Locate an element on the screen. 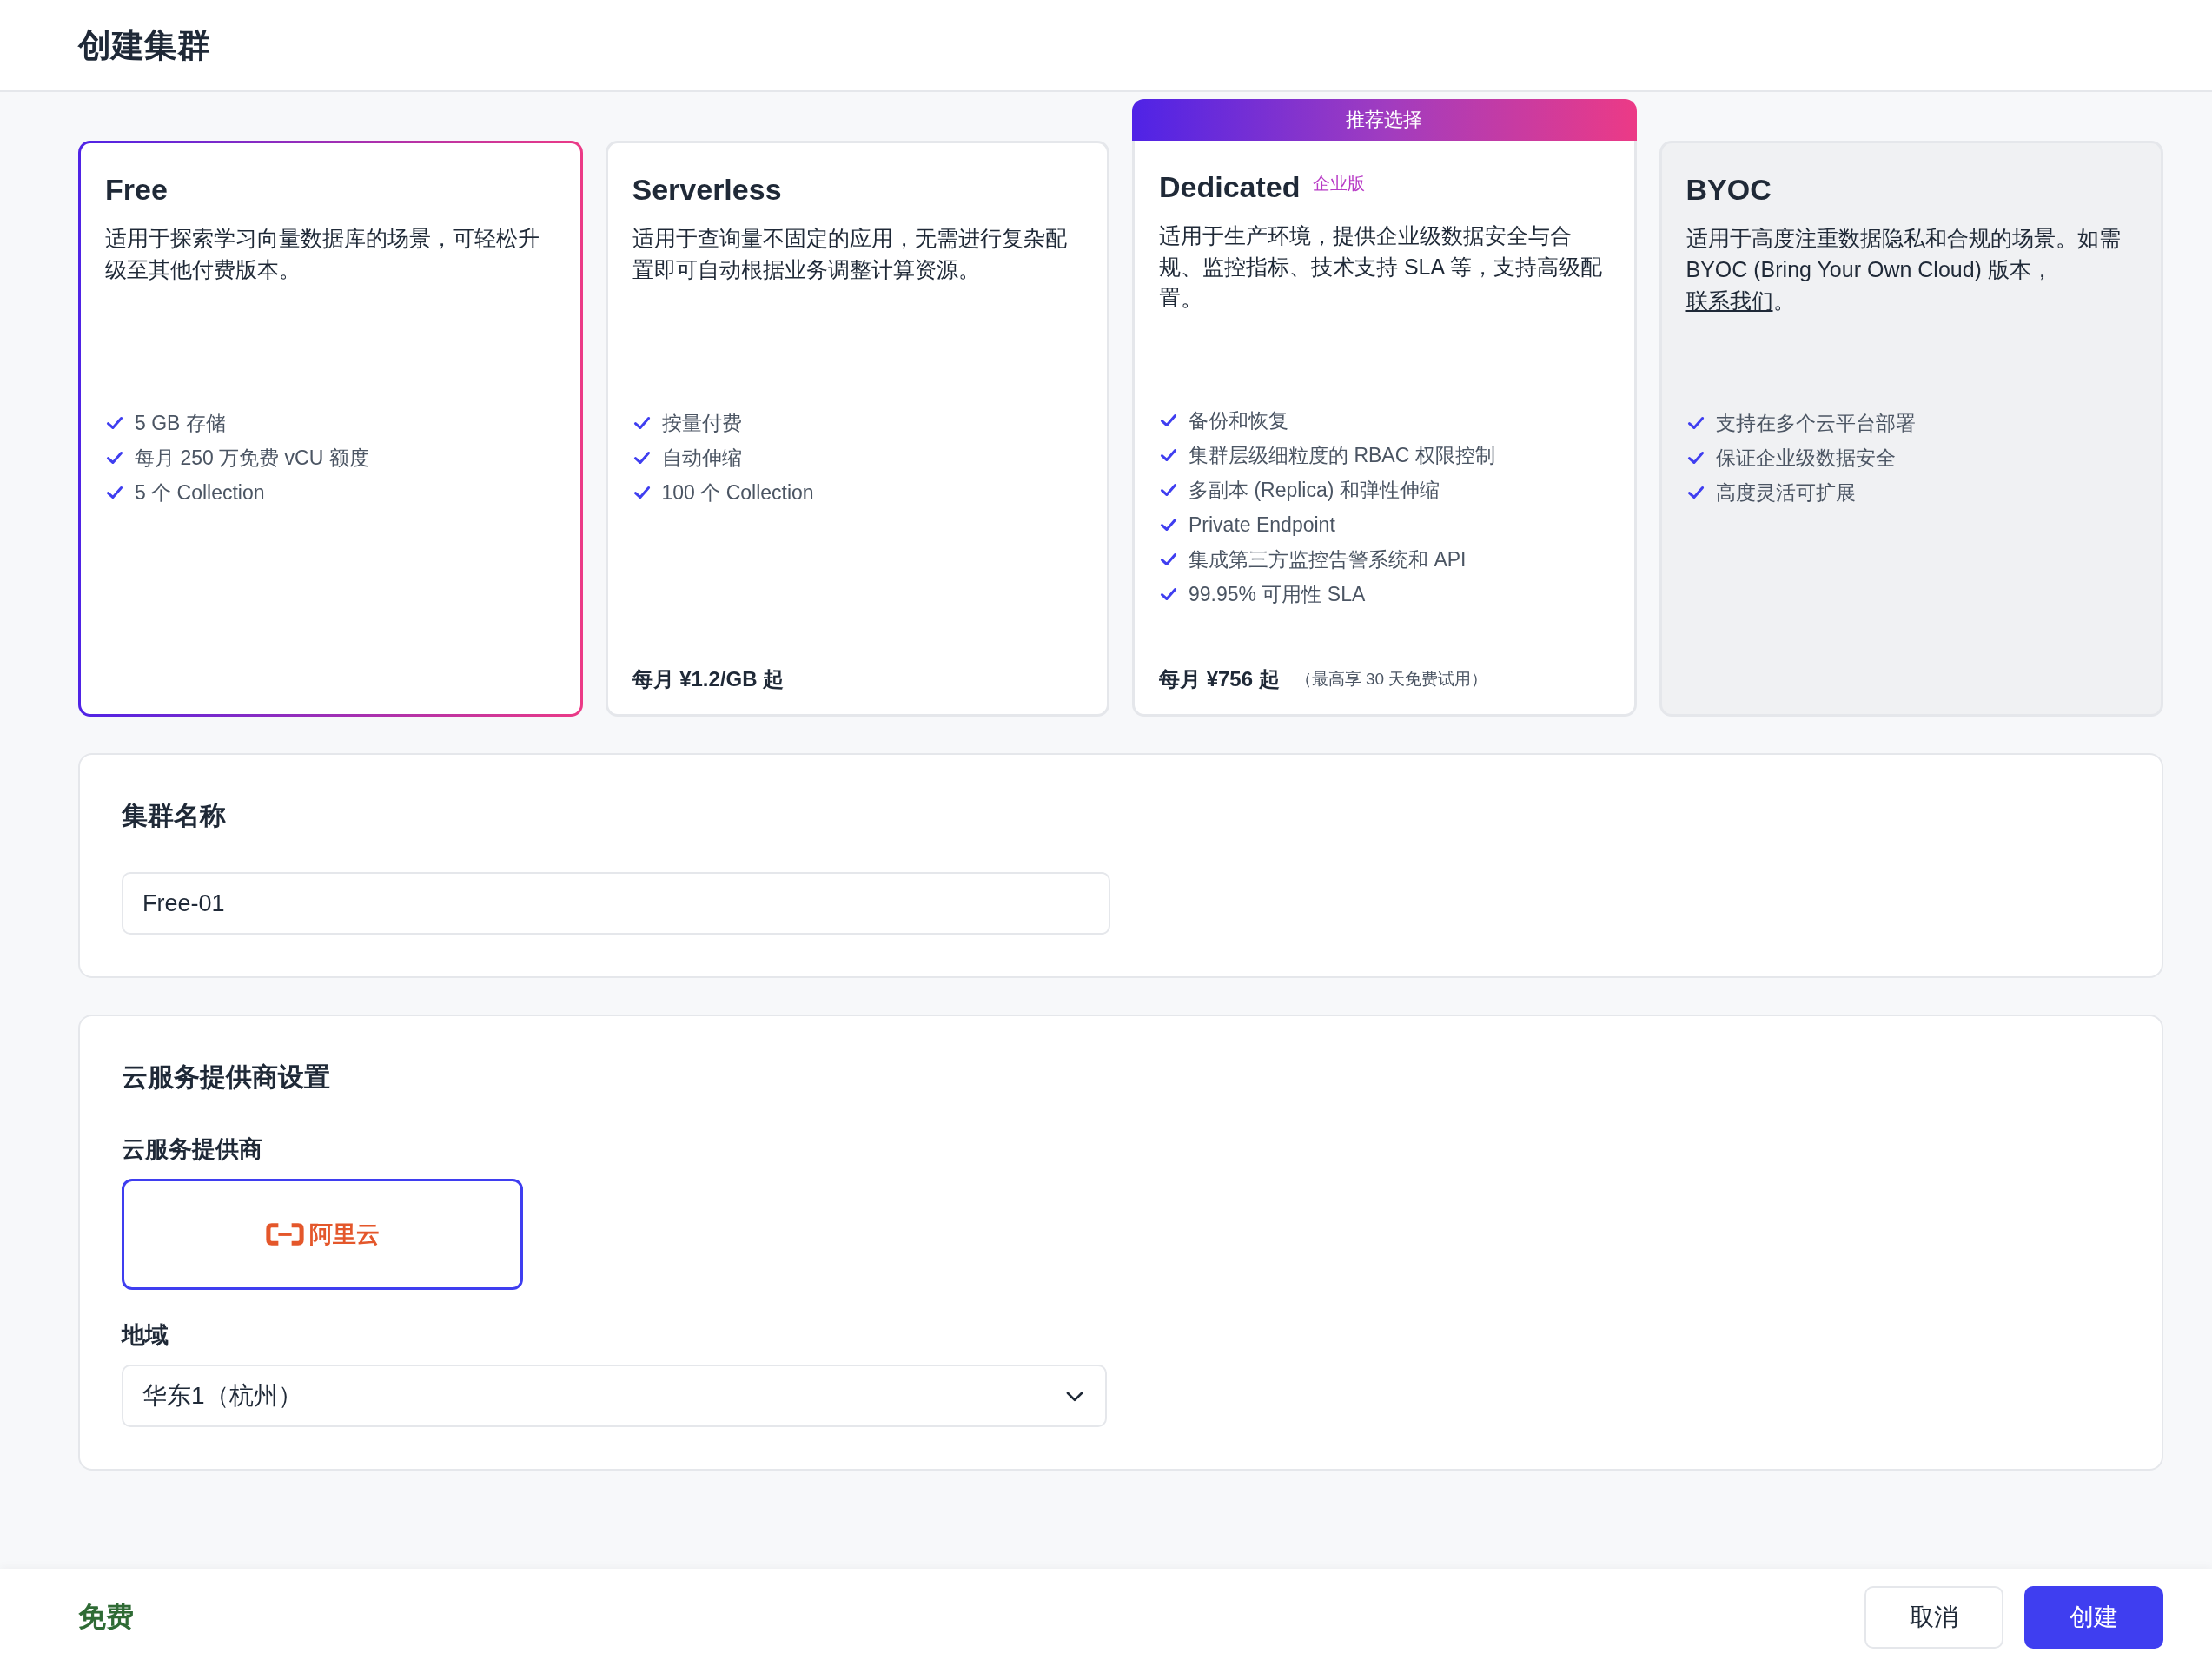 Image resolution: width=2212 pixels, height=1666 pixels. feature-text: 备份和恢复 is located at coordinates (1238, 420).